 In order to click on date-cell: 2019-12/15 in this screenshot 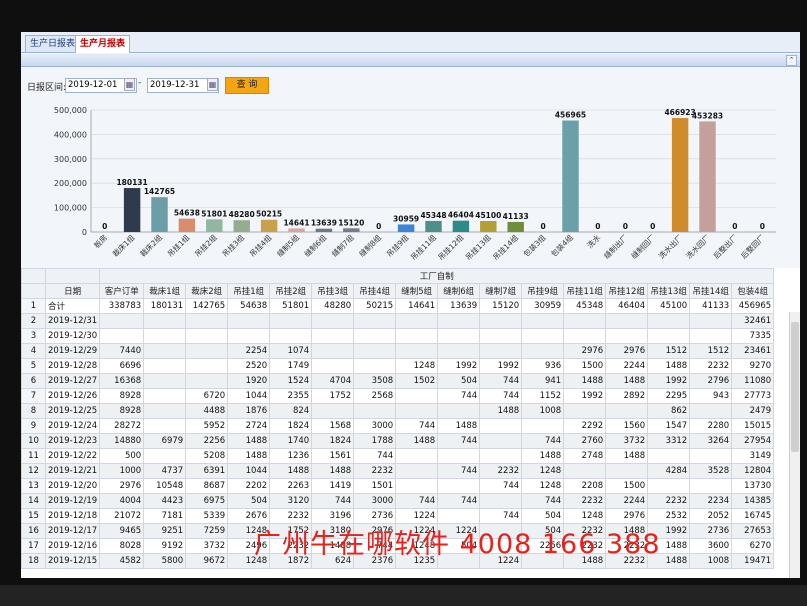, I will do `click(72, 561)`.